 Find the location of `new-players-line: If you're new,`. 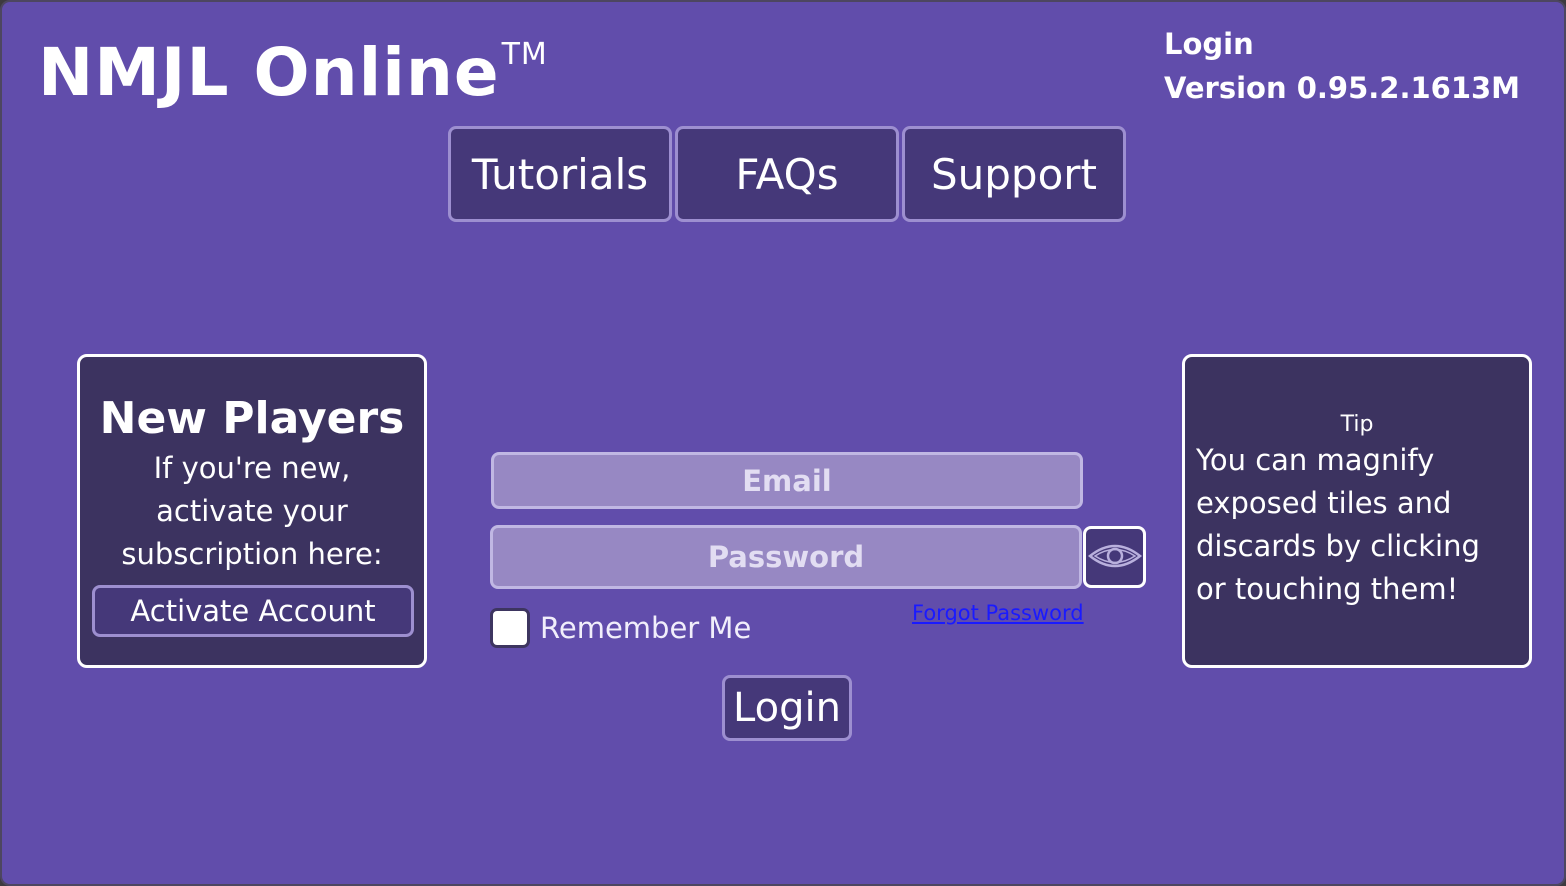

new-players-line: If you're new, is located at coordinates (252, 468).